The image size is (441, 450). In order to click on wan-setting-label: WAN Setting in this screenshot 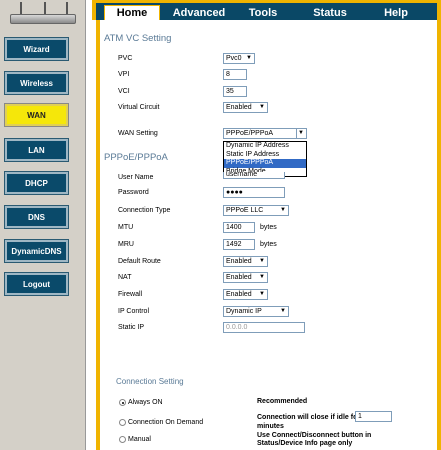, I will do `click(138, 133)`.